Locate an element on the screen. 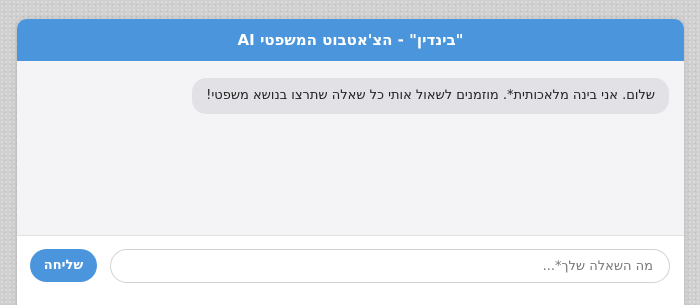  chat-title: "בינדין" - הצ'אטבוט המשפטי AI is located at coordinates (350, 40).